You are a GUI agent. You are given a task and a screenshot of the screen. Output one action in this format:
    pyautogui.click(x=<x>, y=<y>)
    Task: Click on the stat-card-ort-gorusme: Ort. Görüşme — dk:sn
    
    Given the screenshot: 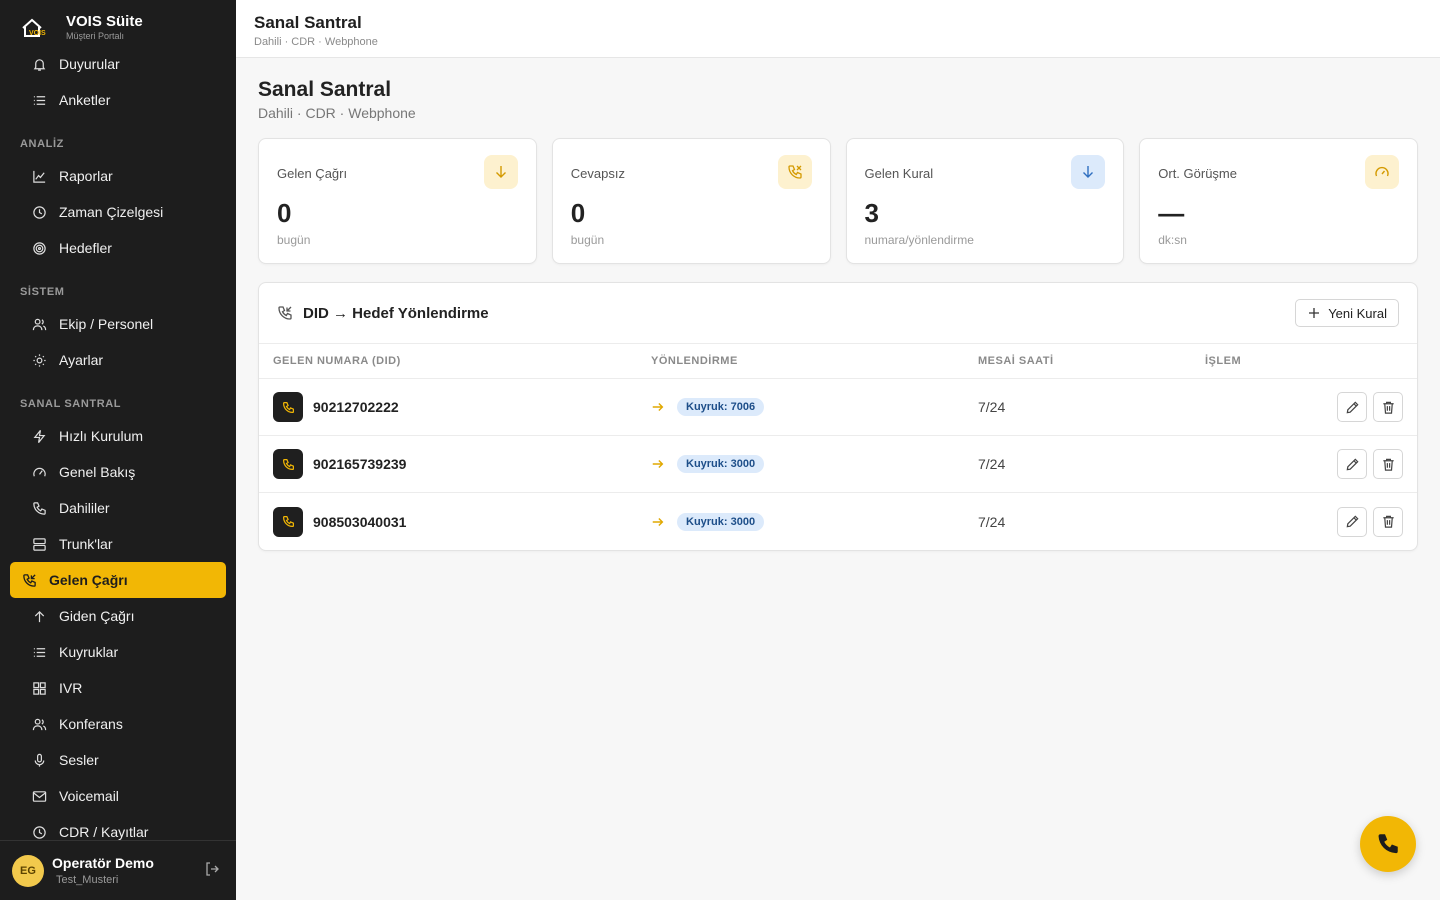 What is the action you would take?
    pyautogui.click(x=1278, y=201)
    